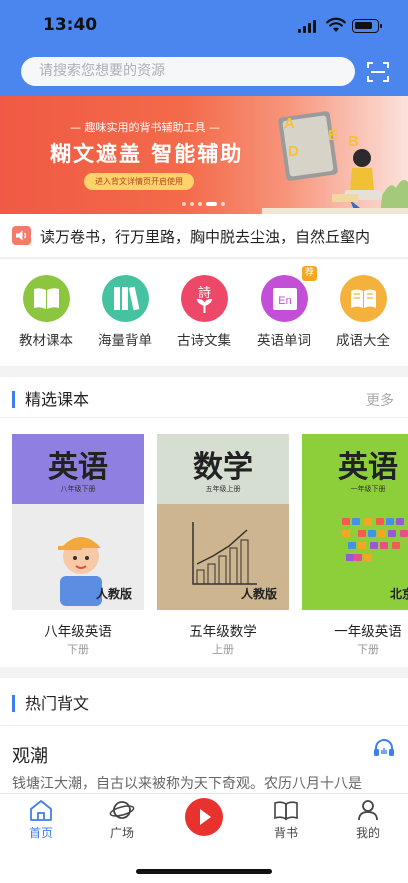  I want to click on category-grid: 教材课本 海量背单 詩 古诗文集 En 英语单词 成语大全, so click(204, 312).